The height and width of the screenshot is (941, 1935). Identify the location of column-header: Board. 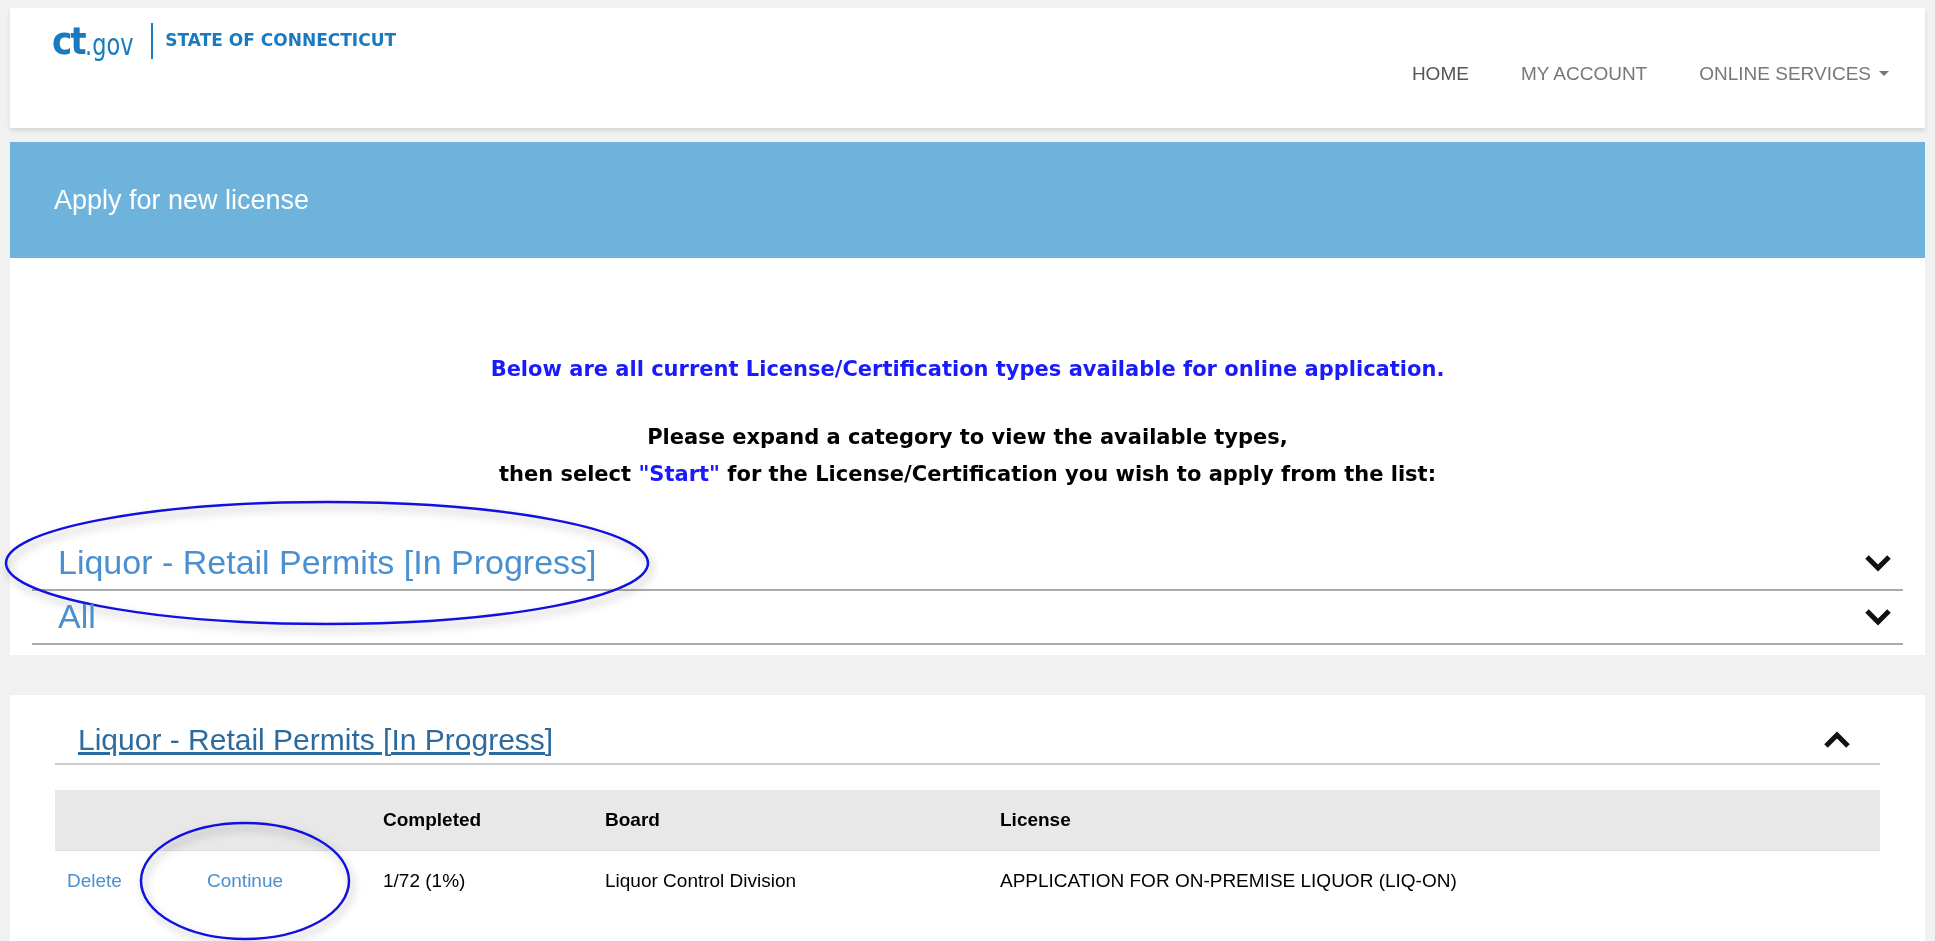
(633, 819).